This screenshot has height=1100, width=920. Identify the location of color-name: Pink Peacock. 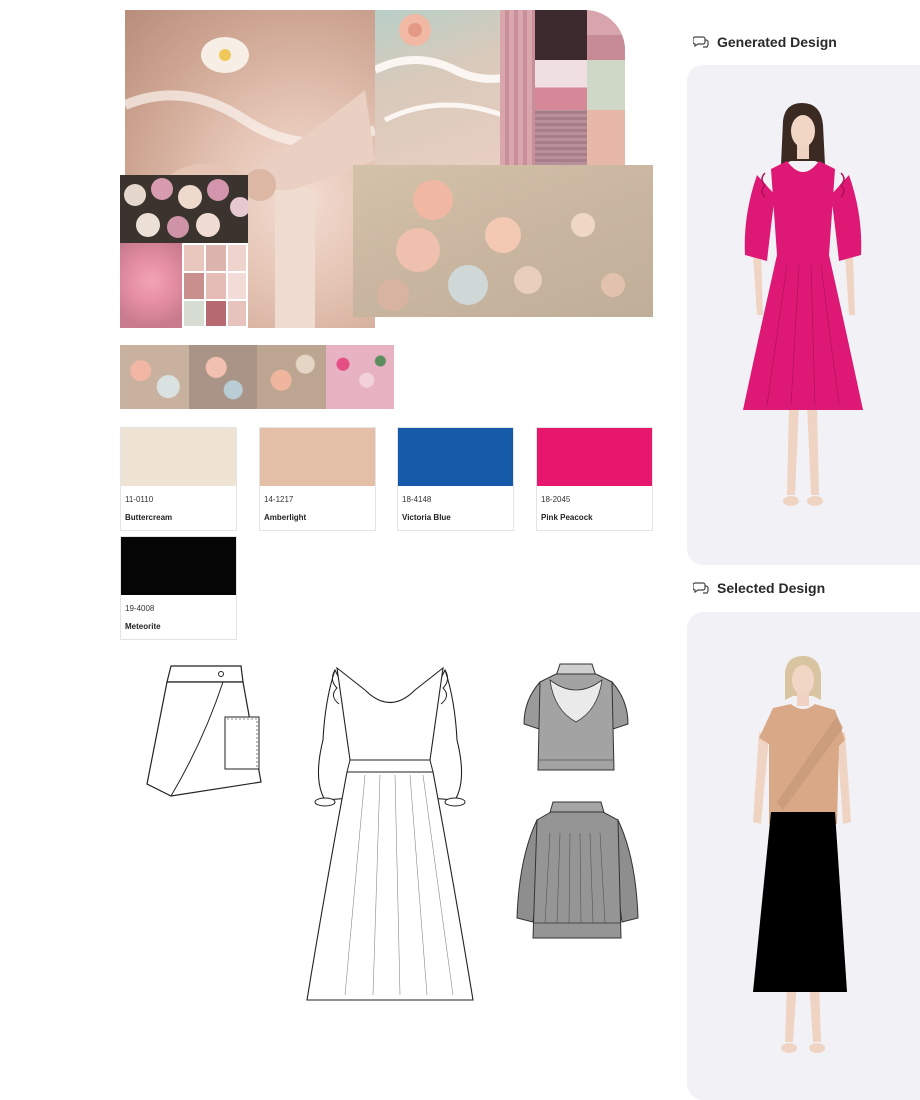
(567, 517).